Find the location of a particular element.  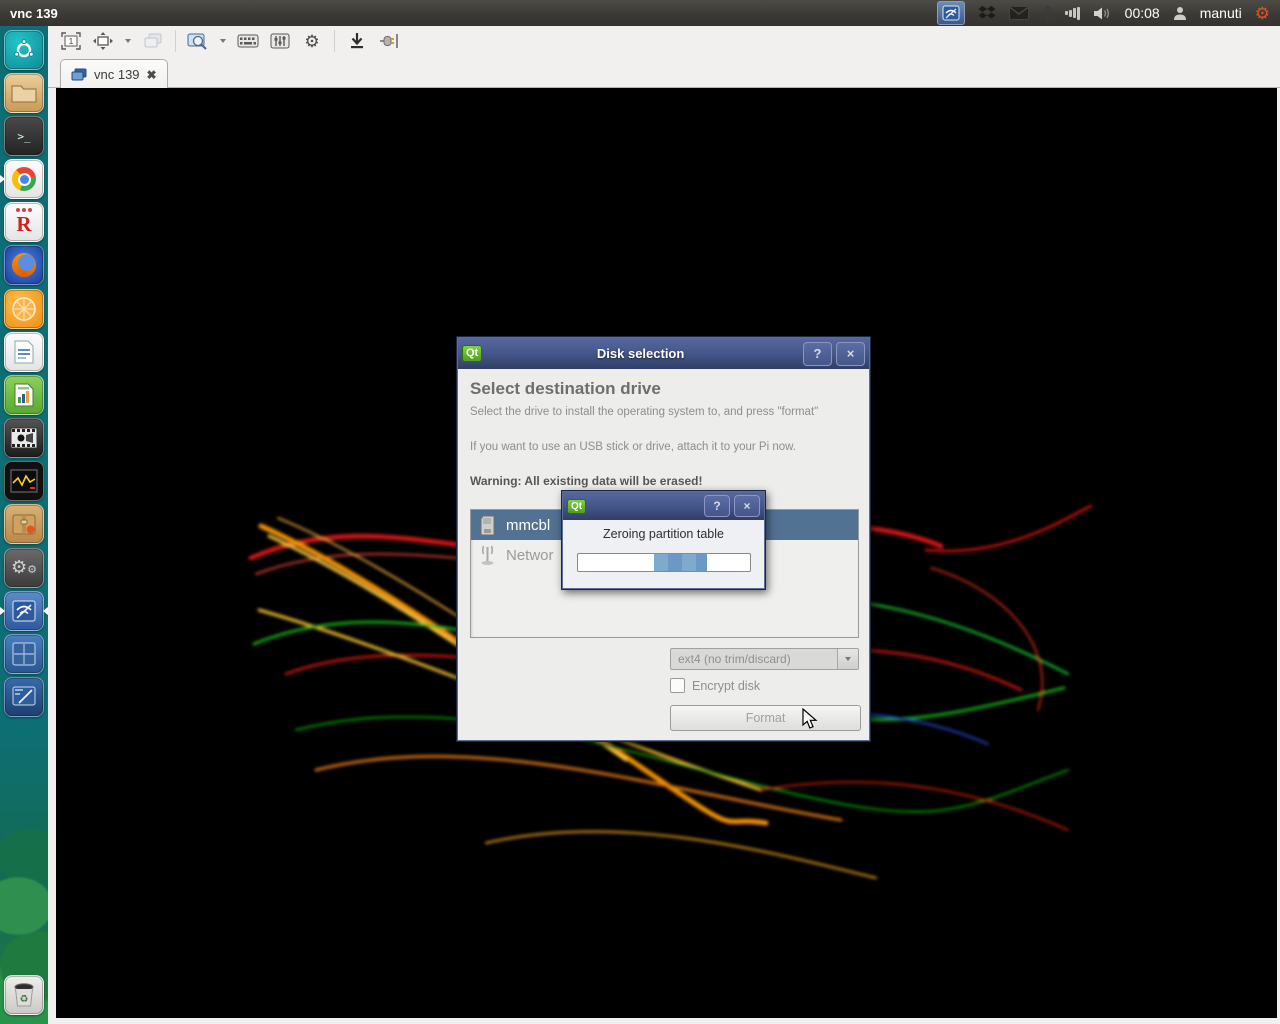

screenshot-icon is located at coordinates (197, 41).